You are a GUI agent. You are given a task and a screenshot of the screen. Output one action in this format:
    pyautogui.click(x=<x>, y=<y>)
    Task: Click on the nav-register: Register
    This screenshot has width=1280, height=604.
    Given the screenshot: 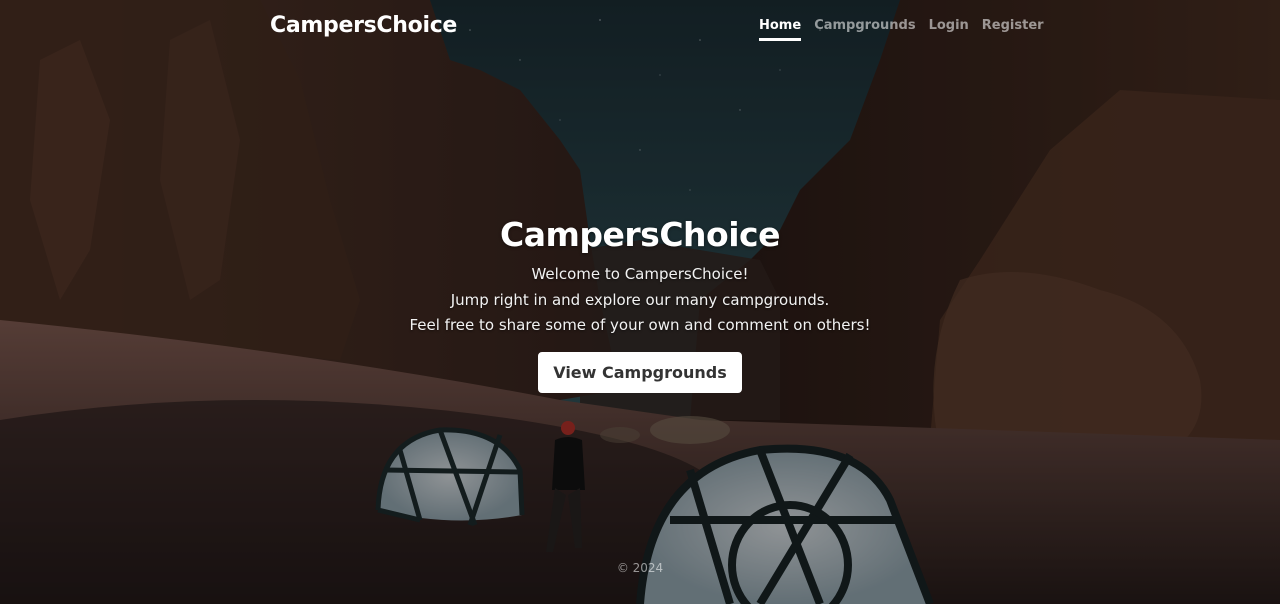 What is the action you would take?
    pyautogui.click(x=1013, y=29)
    